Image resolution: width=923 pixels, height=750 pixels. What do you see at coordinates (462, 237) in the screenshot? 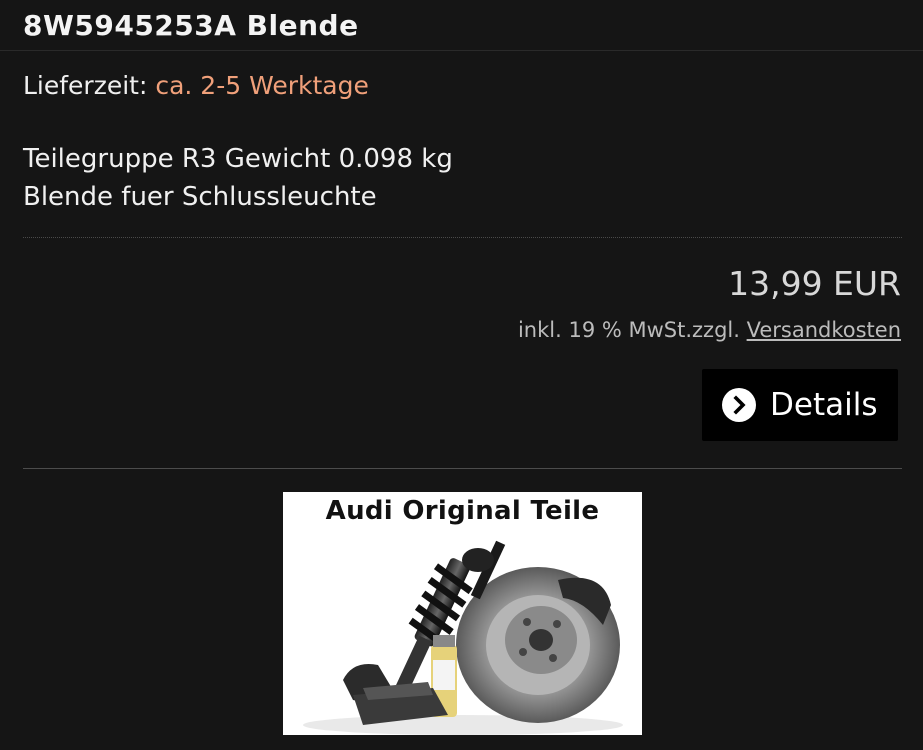
I see `dotted-divider` at bounding box center [462, 237].